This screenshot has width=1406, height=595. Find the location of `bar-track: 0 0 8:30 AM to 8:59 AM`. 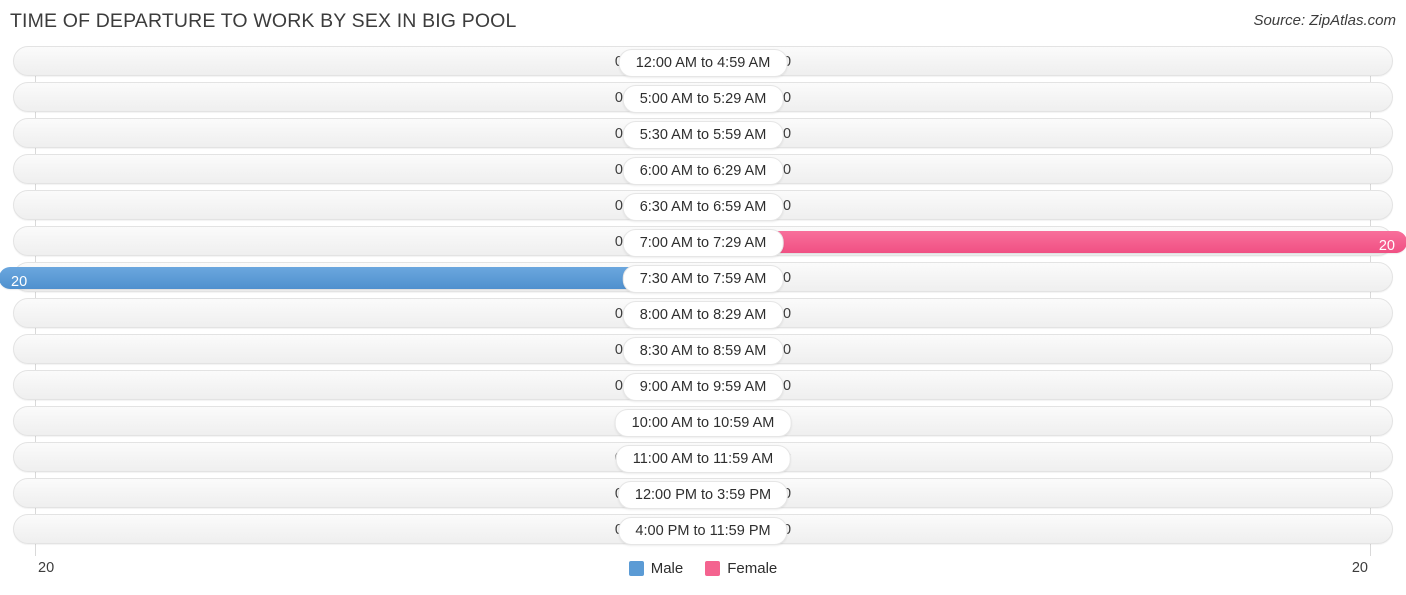

bar-track: 0 0 8:30 AM to 8:59 AM is located at coordinates (703, 349).